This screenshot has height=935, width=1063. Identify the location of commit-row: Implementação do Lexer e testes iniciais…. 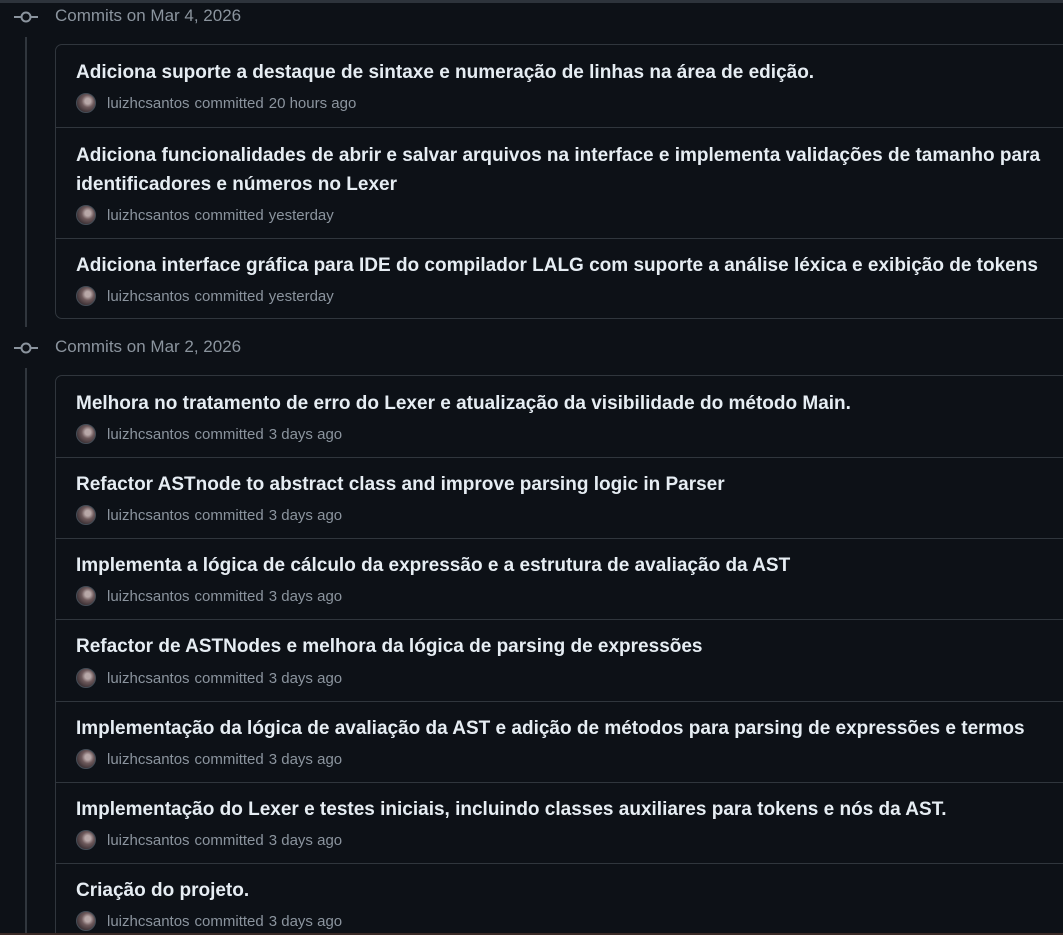
(559, 822).